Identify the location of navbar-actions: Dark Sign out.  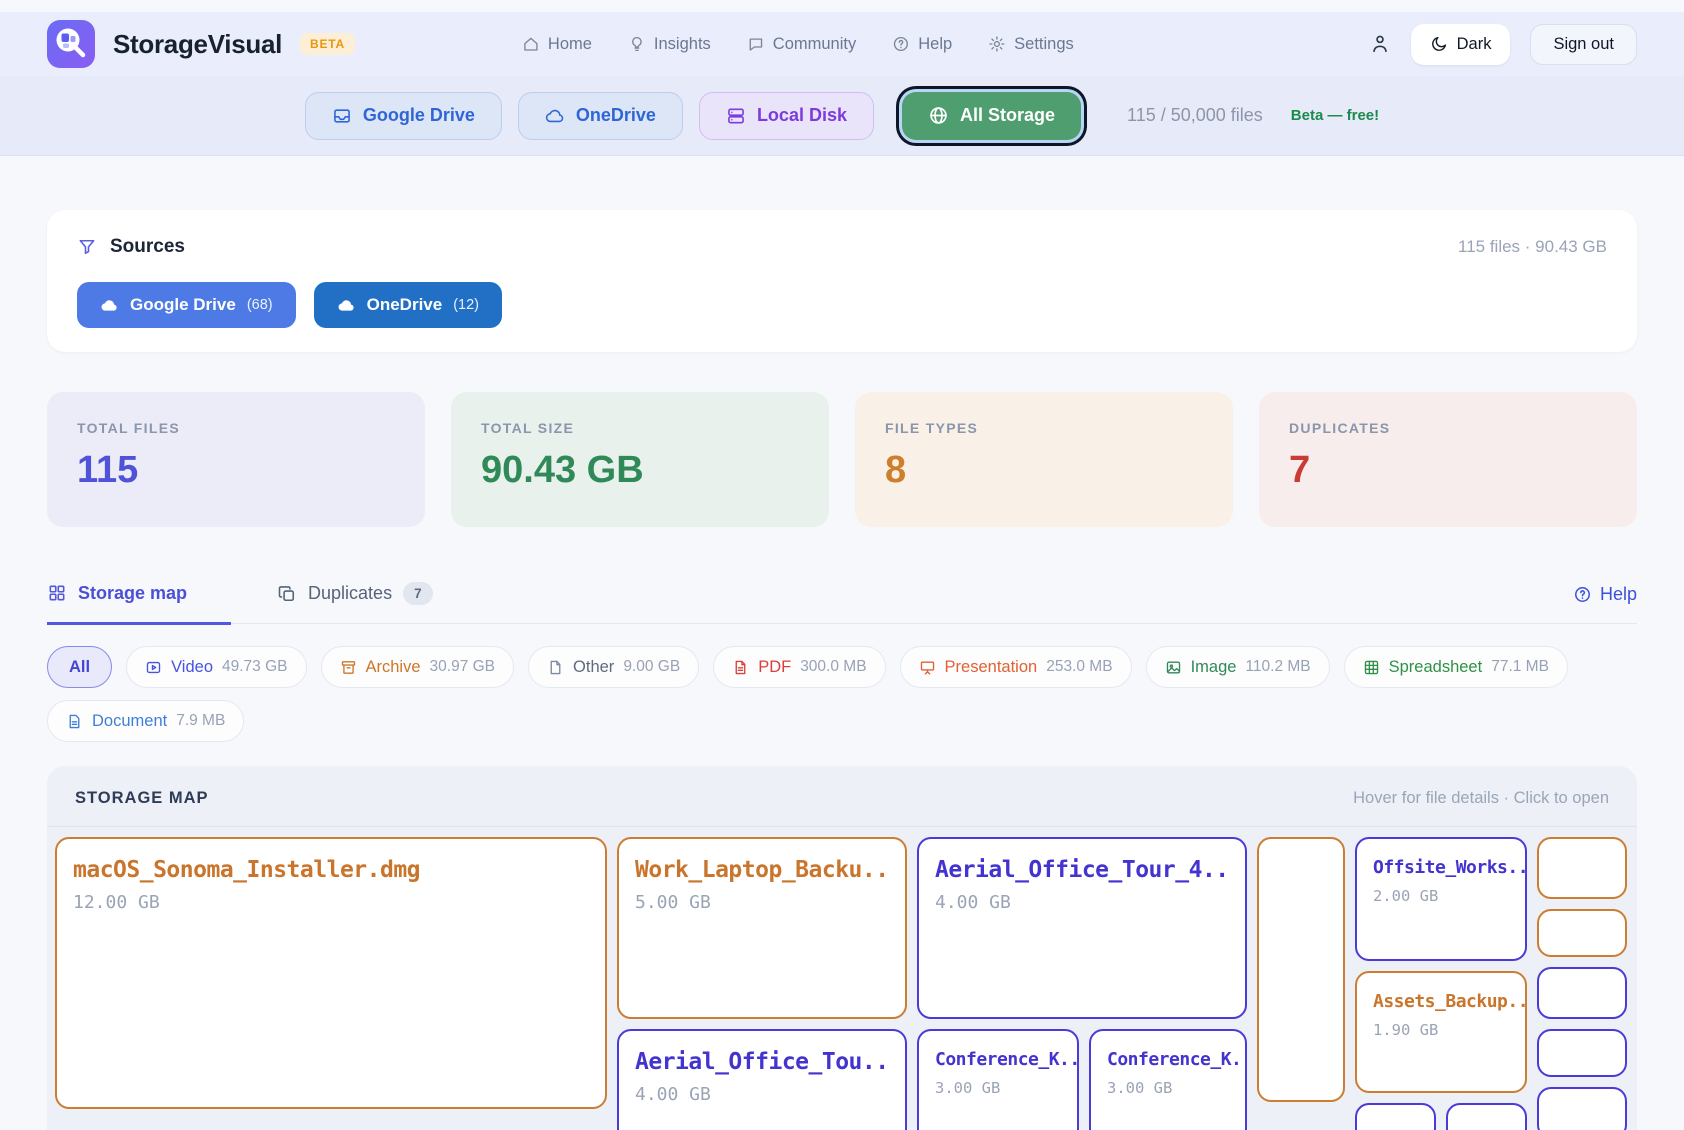
(1503, 44).